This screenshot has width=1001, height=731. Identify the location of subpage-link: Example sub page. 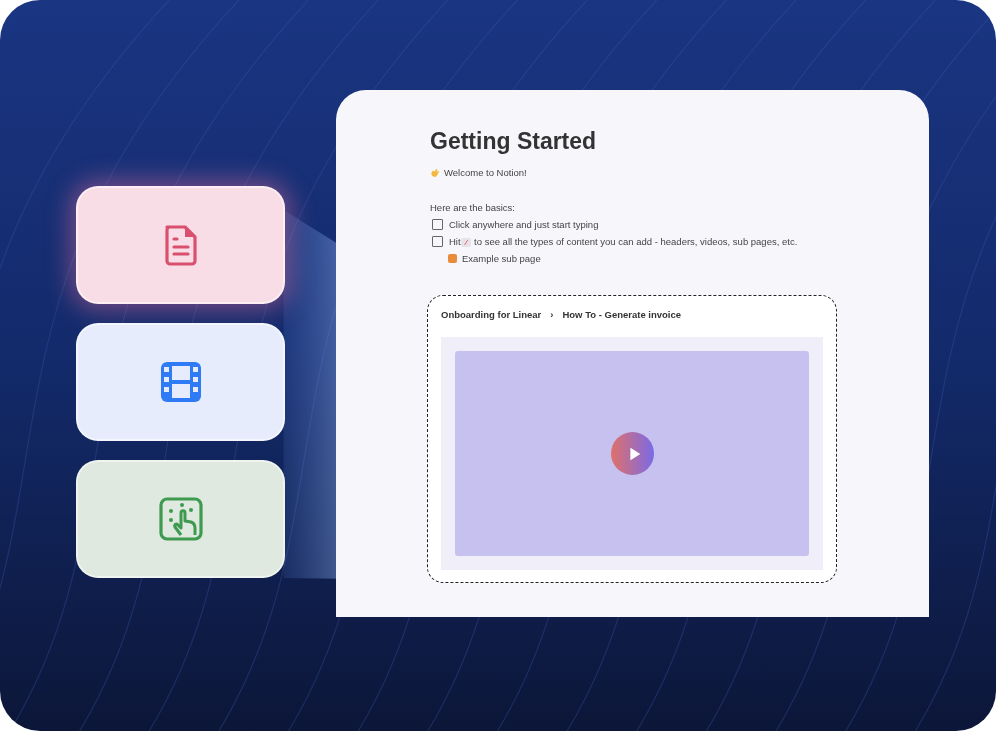
(501, 258).